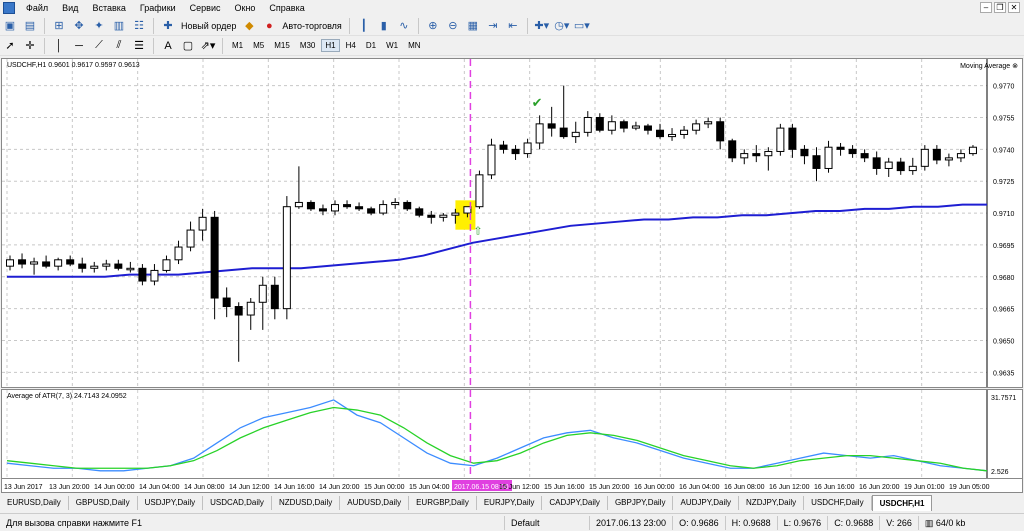  Describe the element at coordinates (986, 7) in the screenshot. I see `minimize-icon: –` at that location.